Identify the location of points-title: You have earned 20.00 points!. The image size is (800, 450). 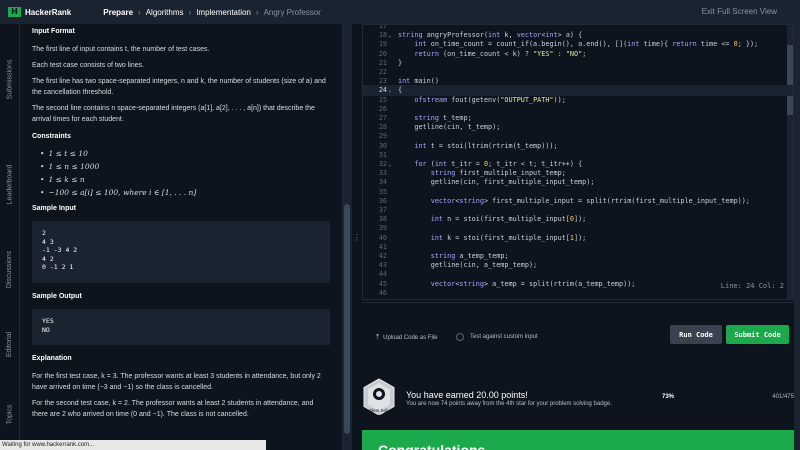
(467, 395).